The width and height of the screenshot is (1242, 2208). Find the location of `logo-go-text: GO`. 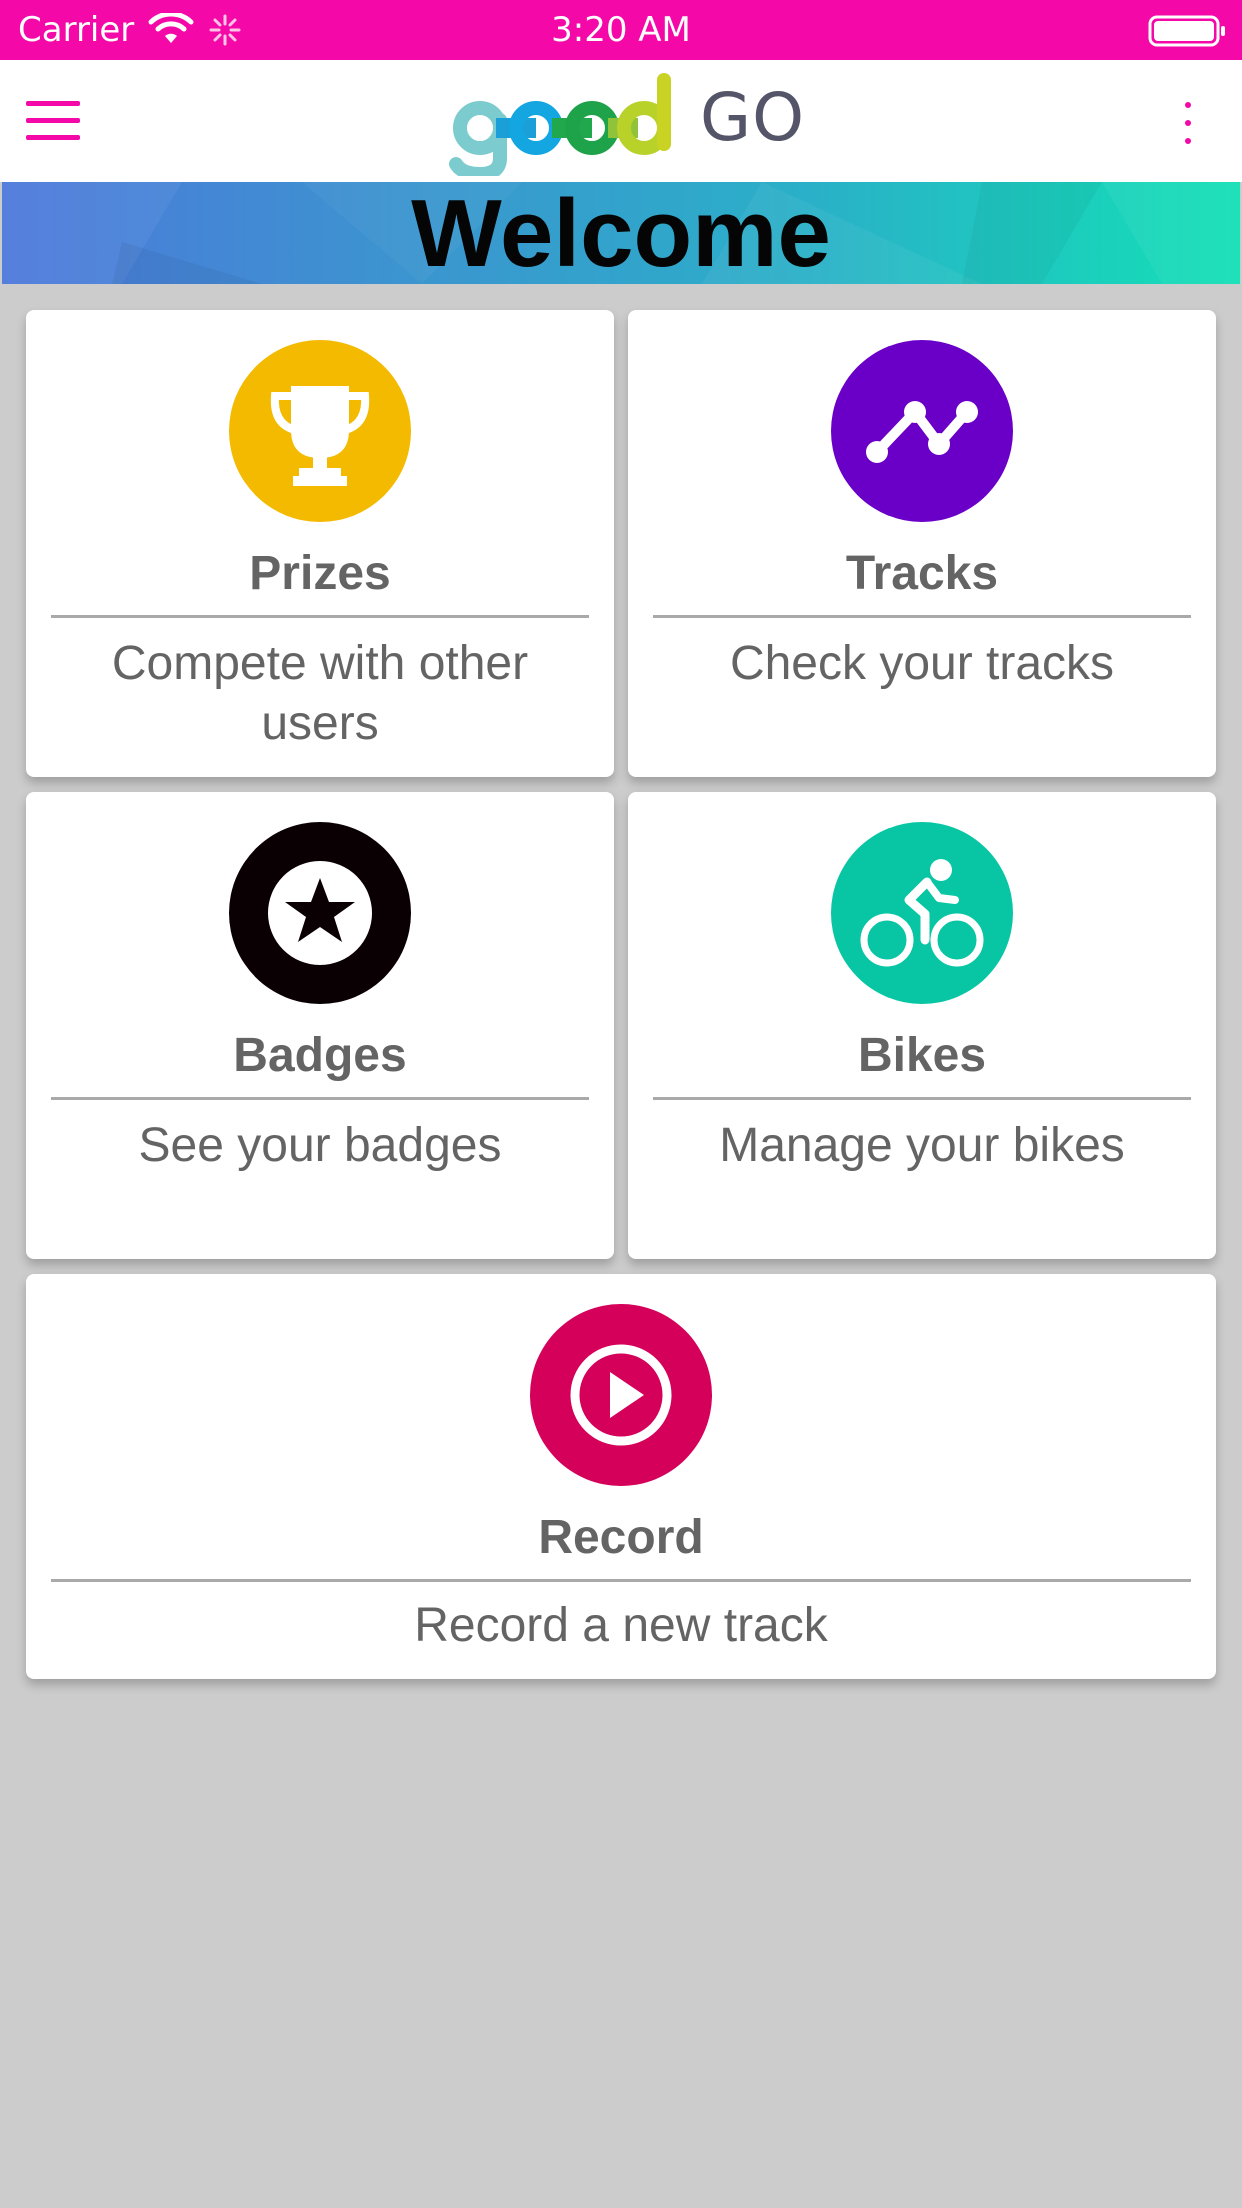

logo-go-text: GO is located at coordinates (753, 117).